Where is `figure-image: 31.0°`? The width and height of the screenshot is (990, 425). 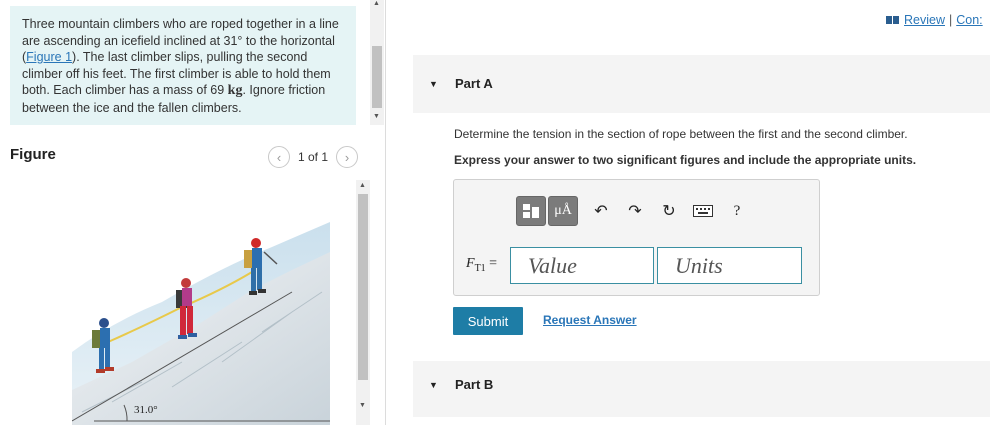 figure-image: 31.0° is located at coordinates (201, 318).